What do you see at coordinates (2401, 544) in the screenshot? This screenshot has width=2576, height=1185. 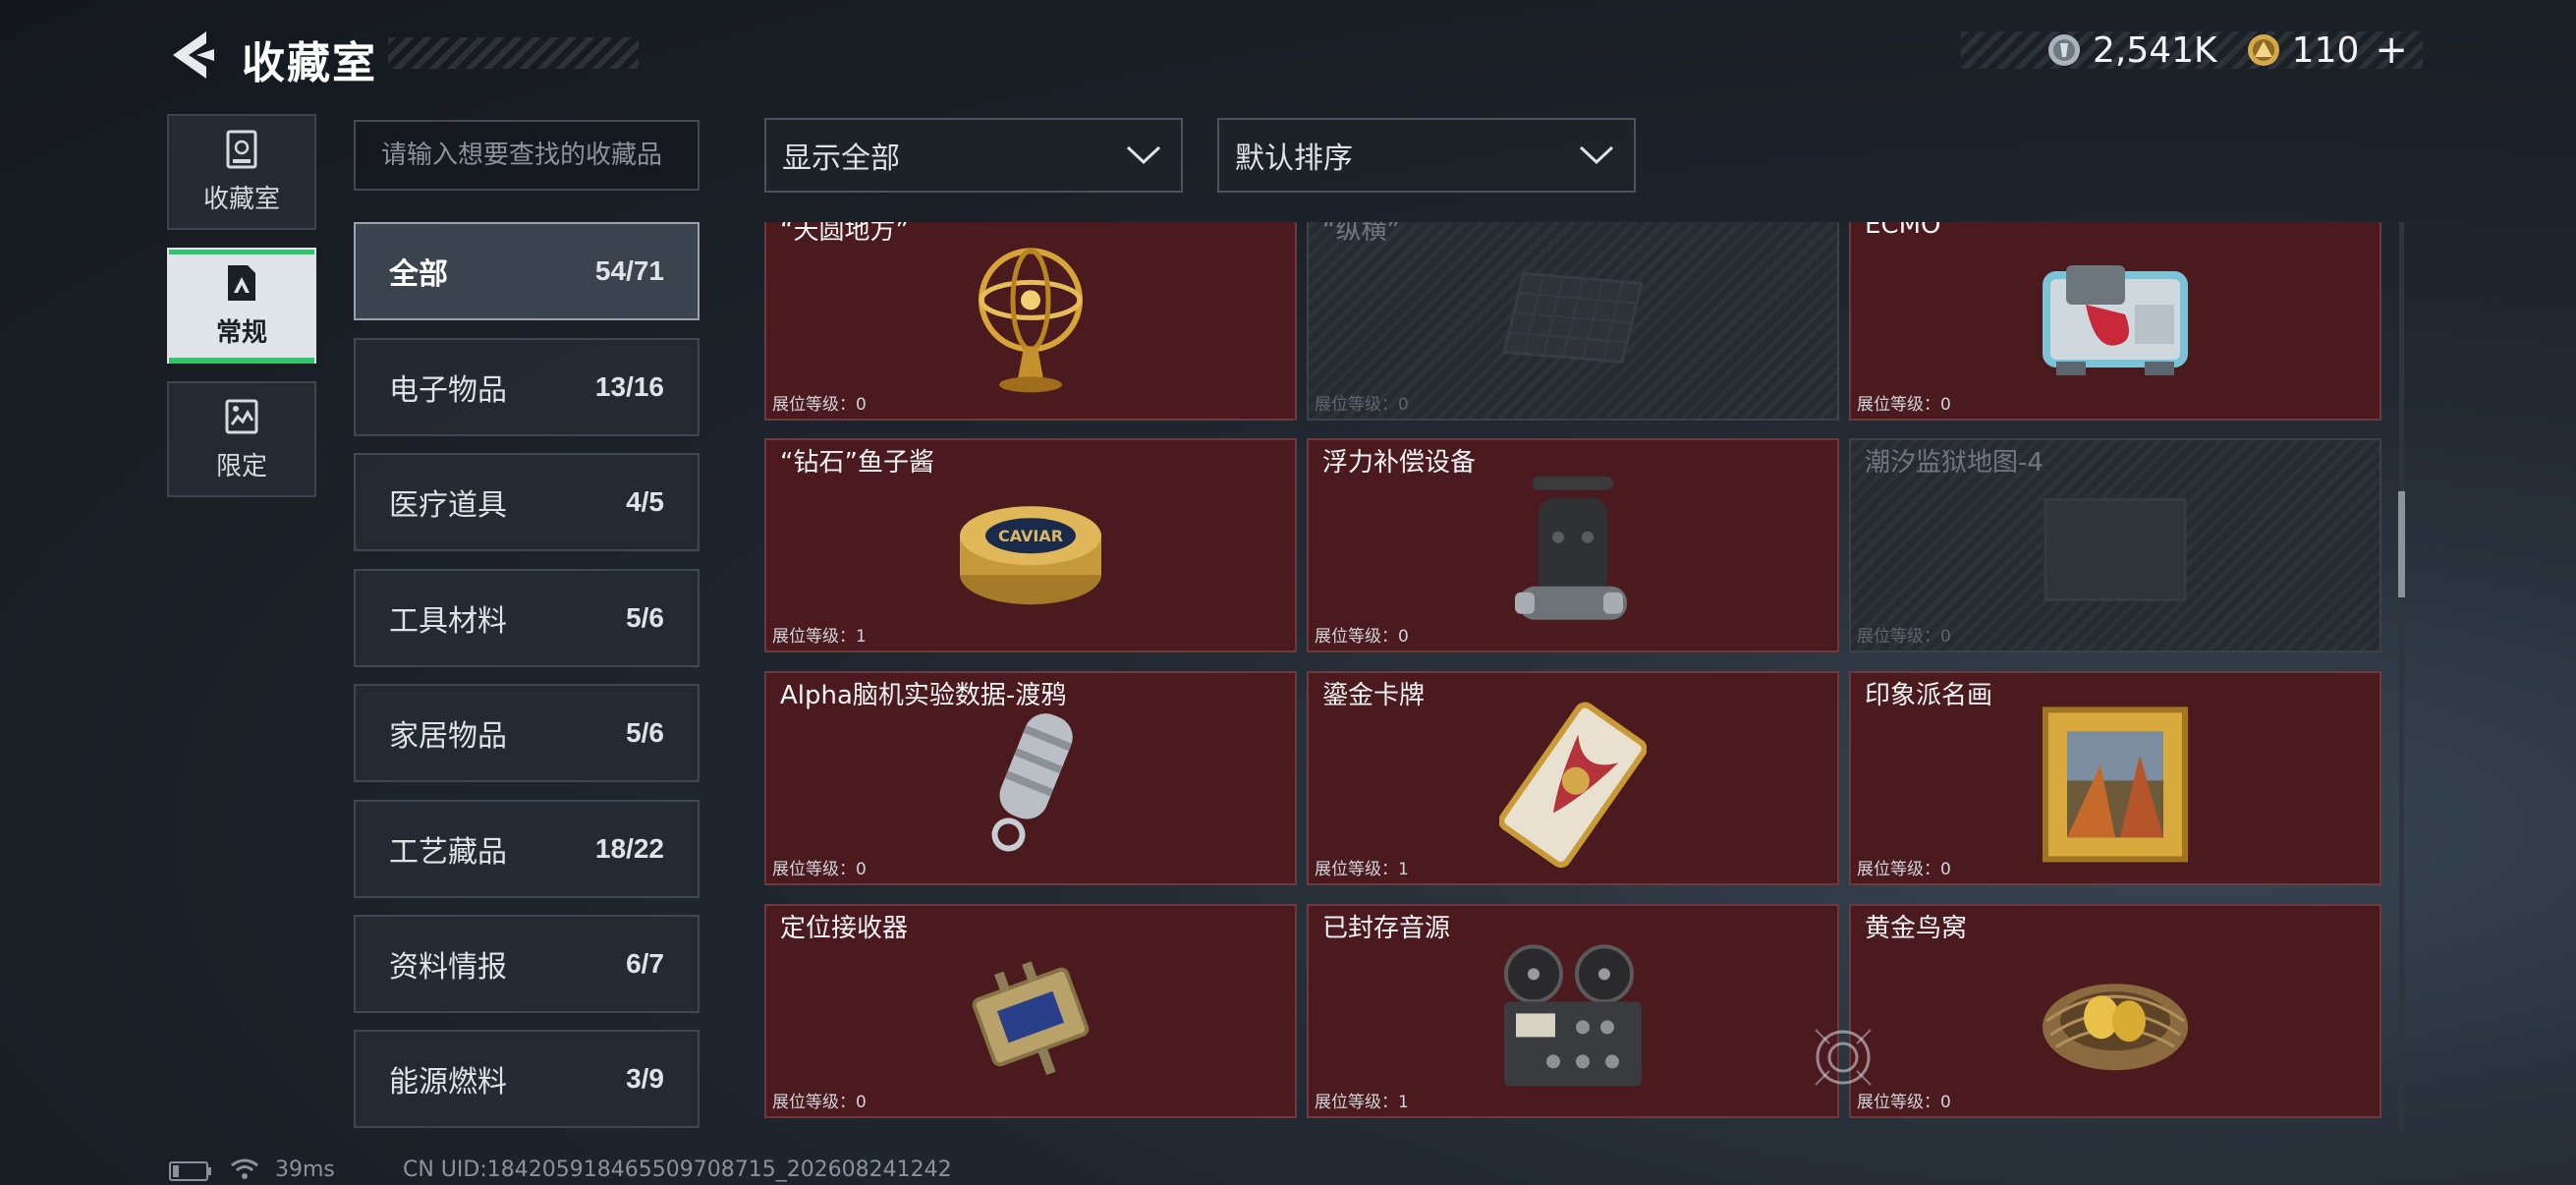 I see `grid-scrollbar-thumb` at bounding box center [2401, 544].